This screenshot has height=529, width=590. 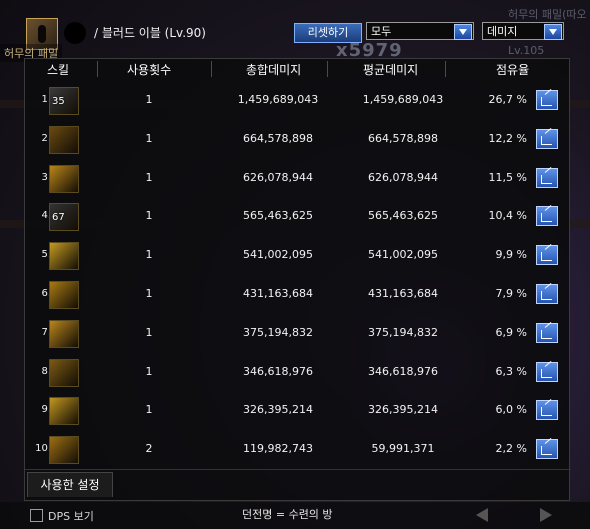 What do you see at coordinates (149, 70) in the screenshot?
I see `col-header-uses: 사용횟수` at bounding box center [149, 70].